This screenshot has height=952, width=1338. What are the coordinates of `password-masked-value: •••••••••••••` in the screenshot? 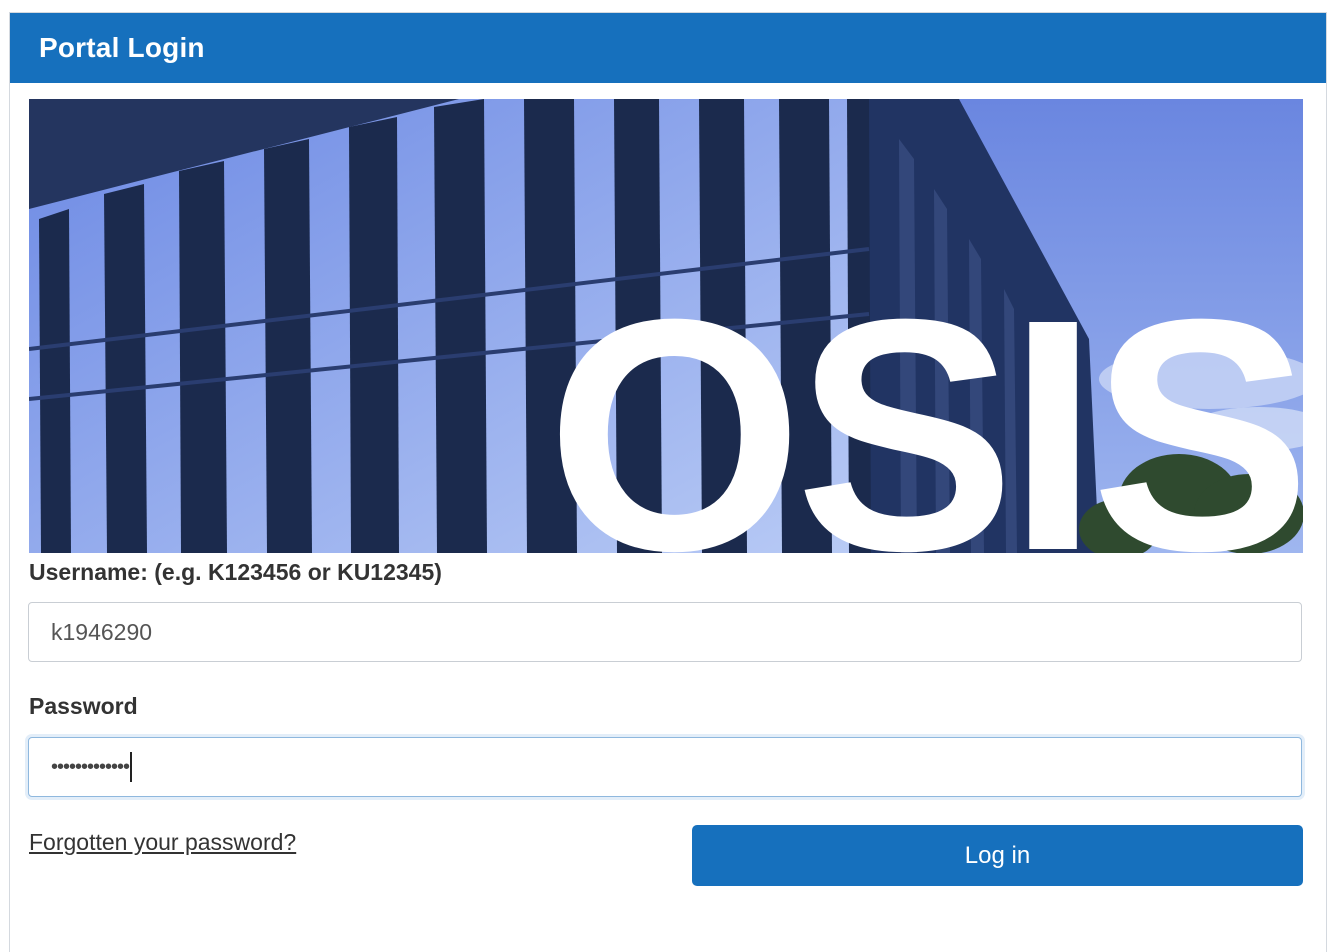 It's located at (90, 766).